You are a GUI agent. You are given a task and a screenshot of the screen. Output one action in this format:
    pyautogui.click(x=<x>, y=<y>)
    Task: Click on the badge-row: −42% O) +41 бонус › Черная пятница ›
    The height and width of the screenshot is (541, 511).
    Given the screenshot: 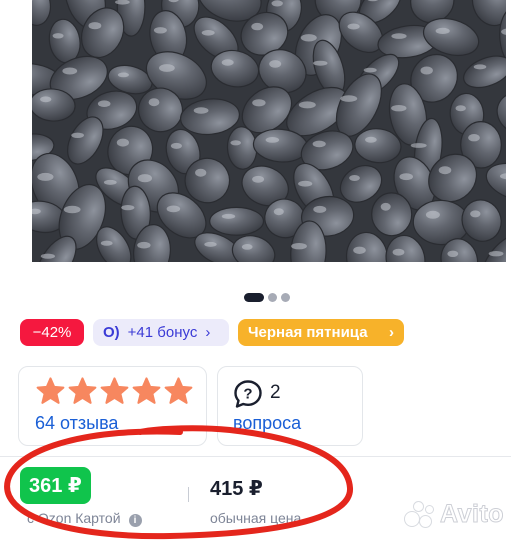 What is the action you would take?
    pyautogui.click(x=212, y=332)
    